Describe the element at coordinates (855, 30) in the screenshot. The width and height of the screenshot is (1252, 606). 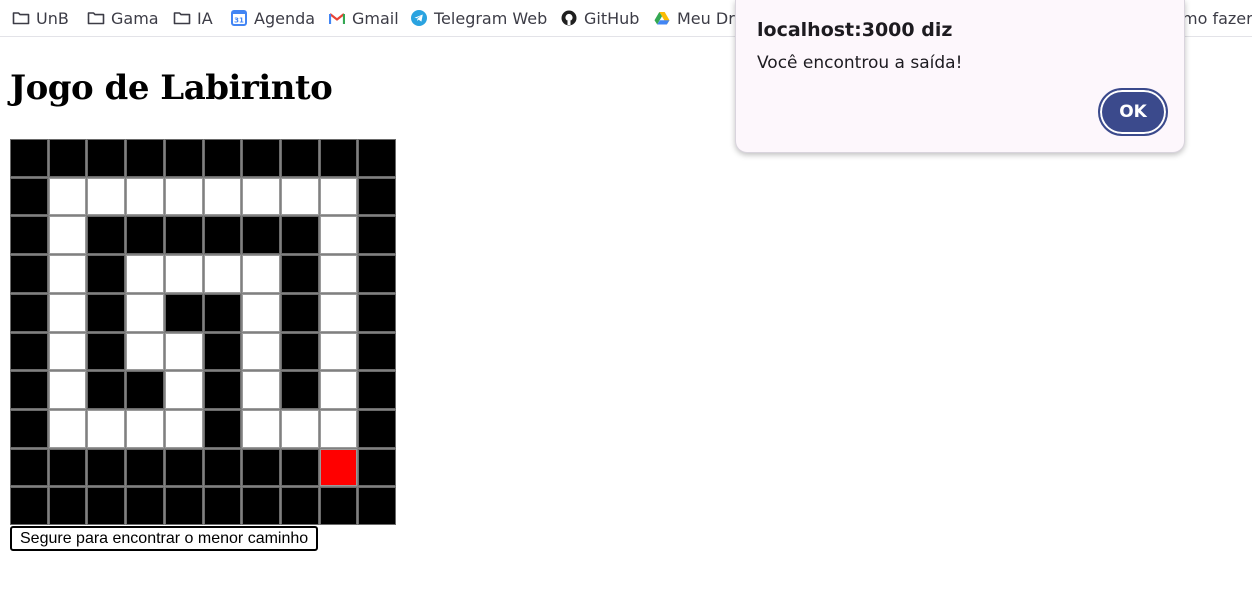
I see `dialog-title: localhost:3000 diz` at that location.